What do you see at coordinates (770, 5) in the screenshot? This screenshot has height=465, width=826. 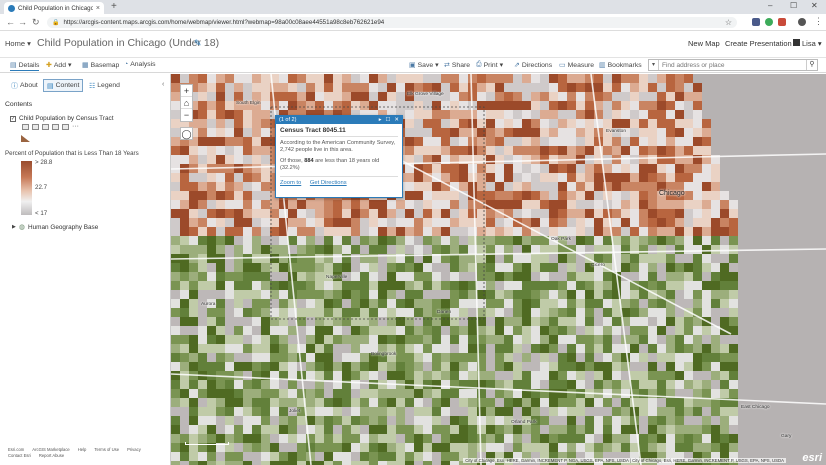 I see `minimize-icon: –` at bounding box center [770, 5].